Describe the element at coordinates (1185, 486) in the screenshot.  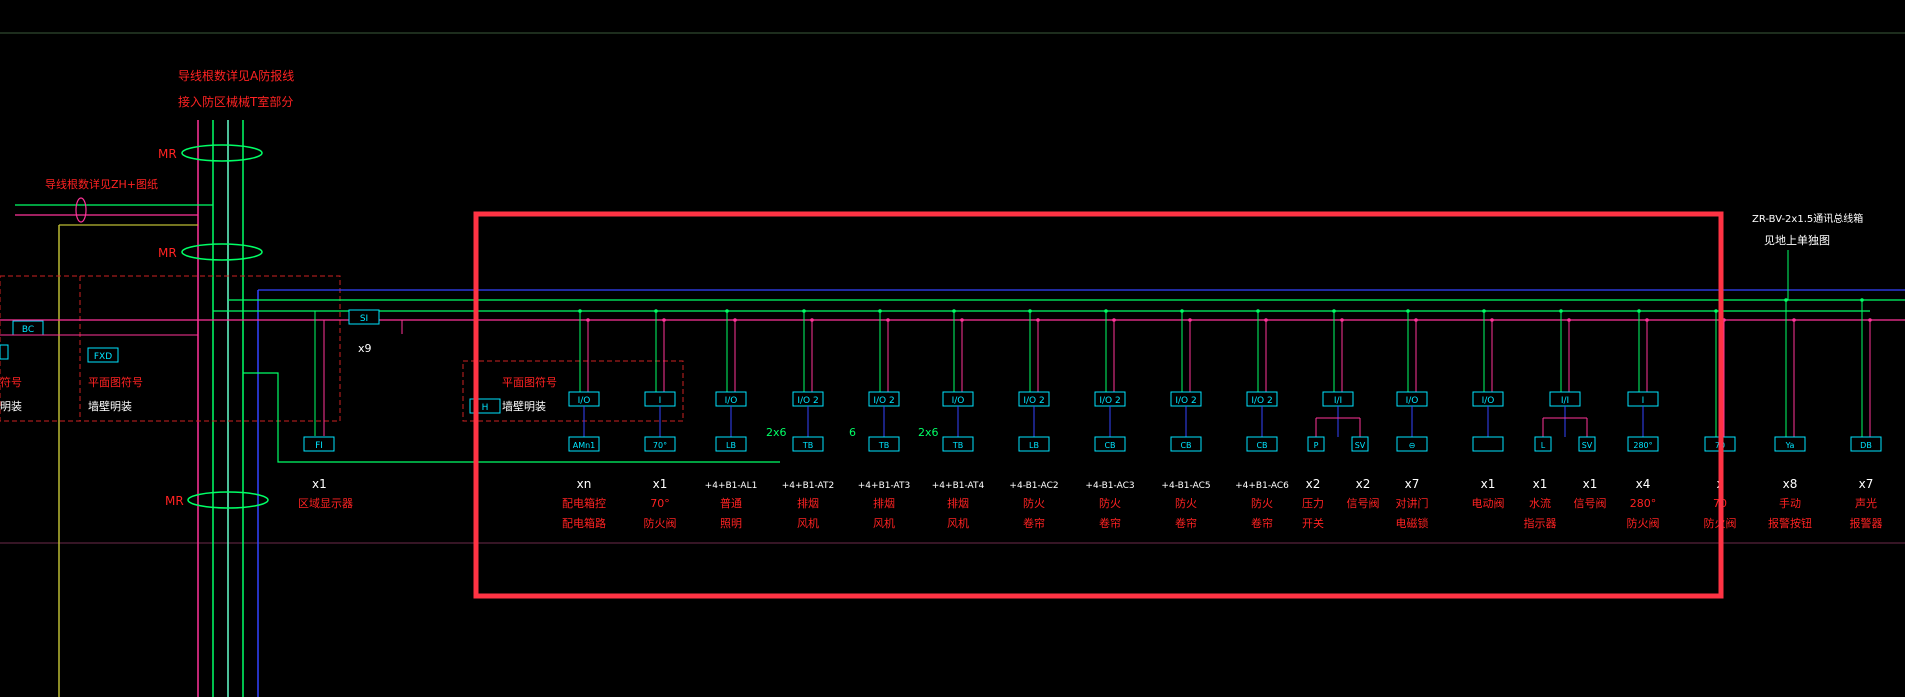
I see `device-qty: +4-B1-AC5` at that location.